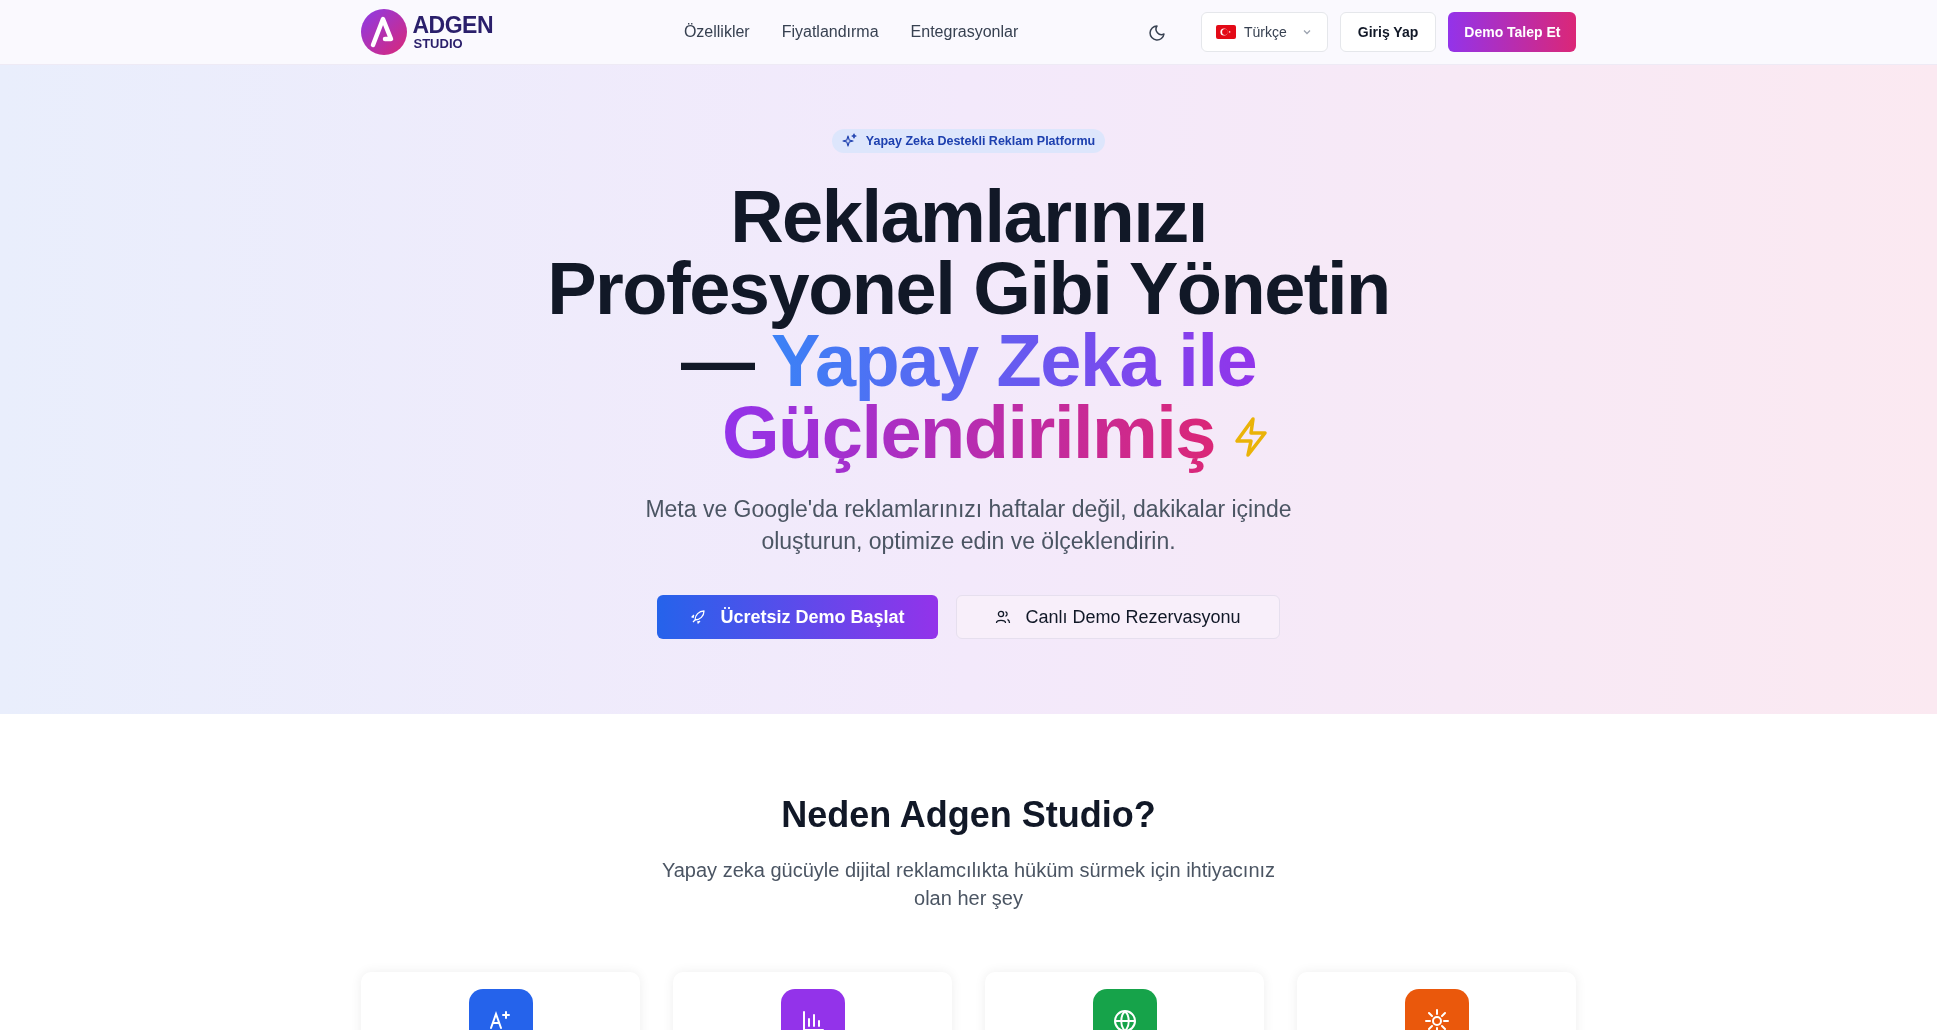  I want to click on flag-icon, so click(1226, 32).